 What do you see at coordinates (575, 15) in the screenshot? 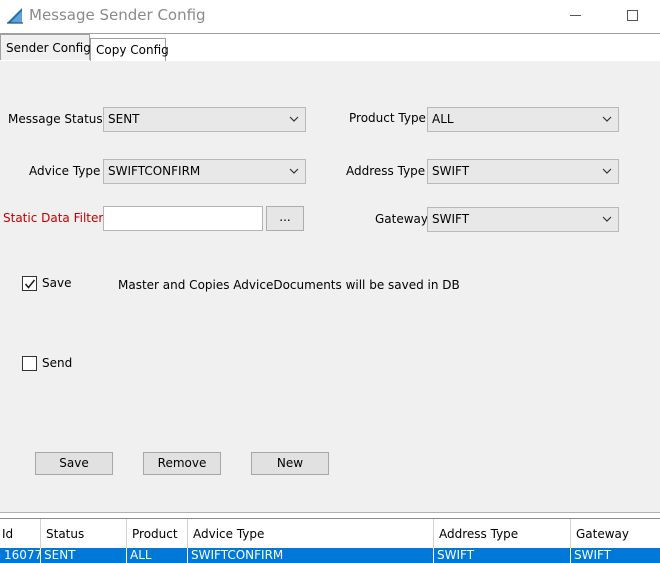
I see `minimize-icon` at bounding box center [575, 15].